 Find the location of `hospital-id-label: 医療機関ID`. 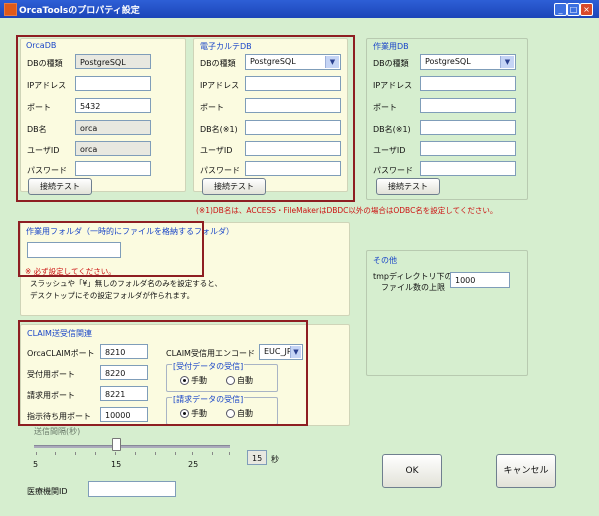

hospital-id-label: 医療機関ID is located at coordinates (47, 491).